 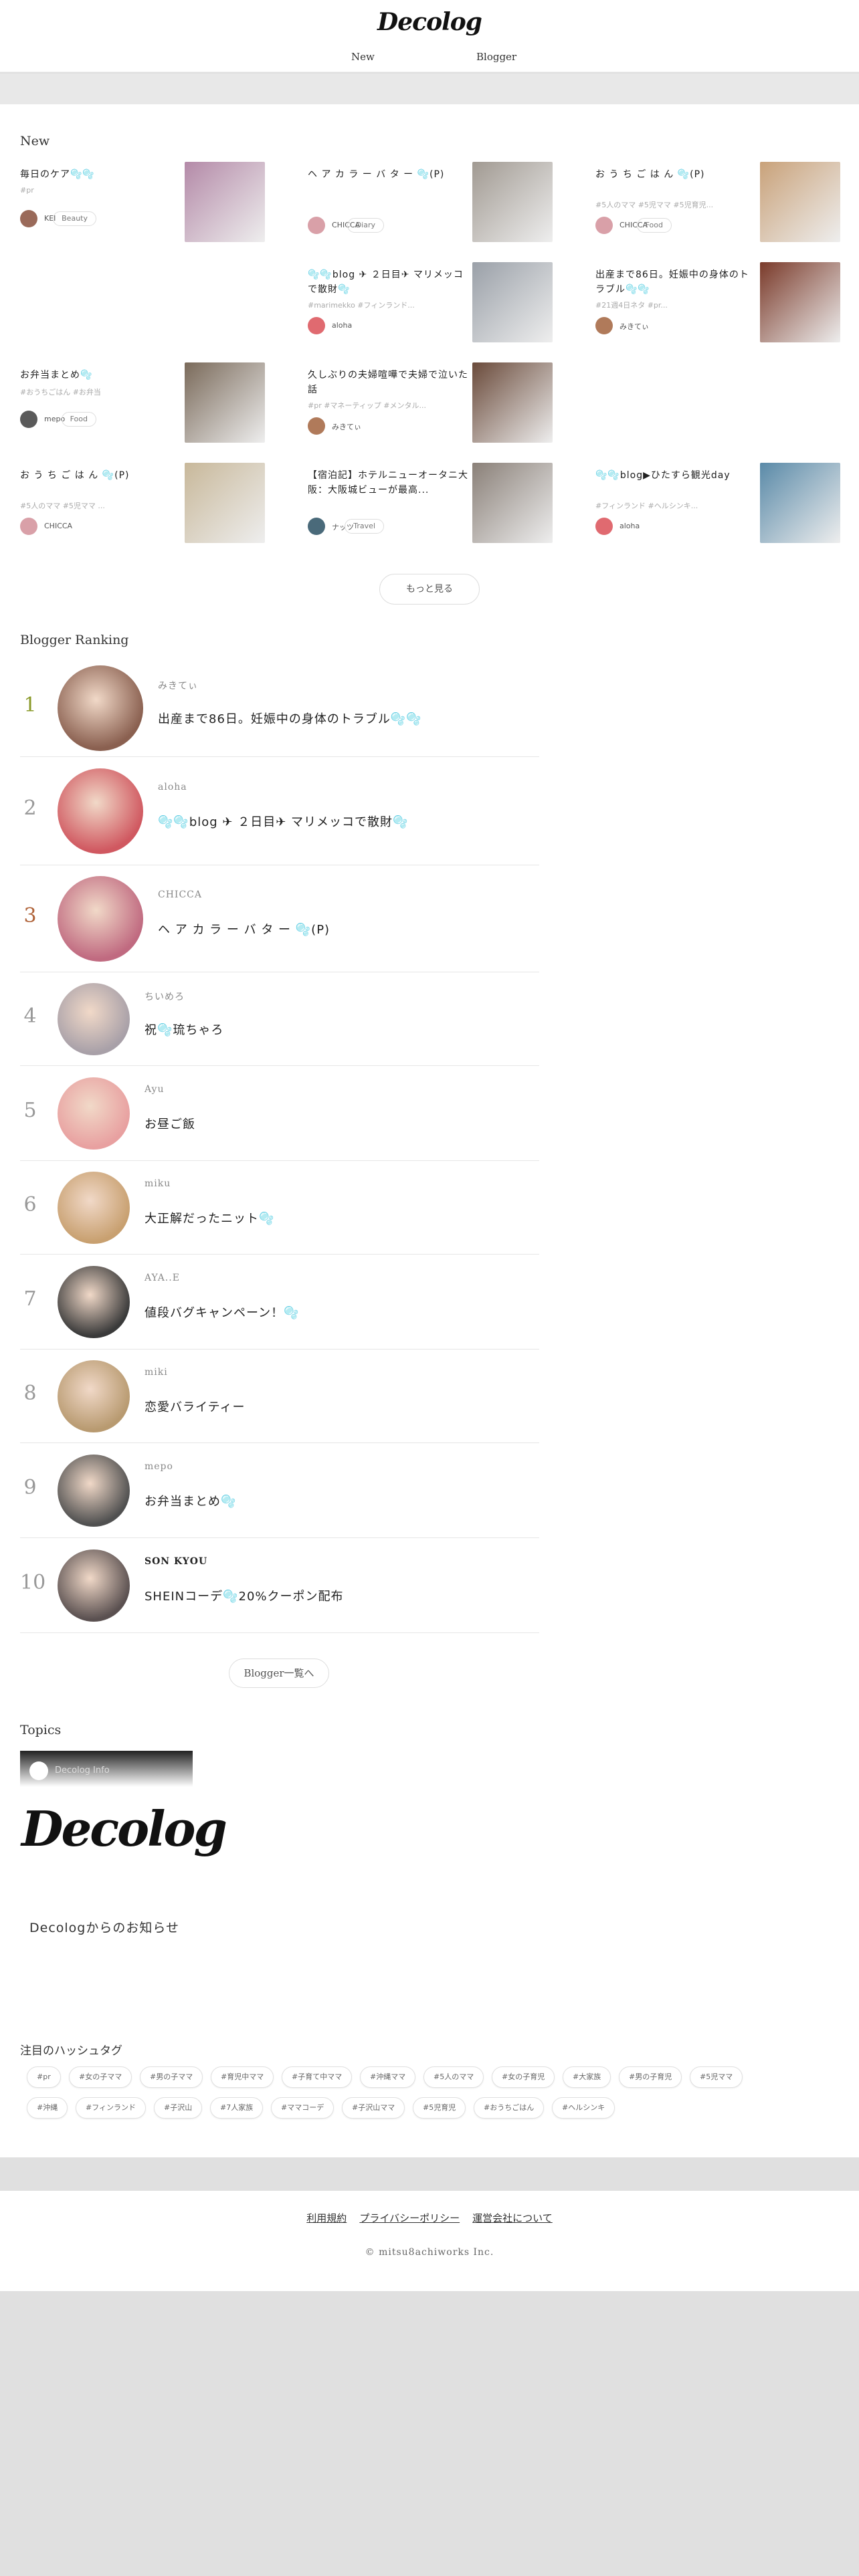 I want to click on hashtag-chip: #沖縄ママ, so click(x=388, y=2077).